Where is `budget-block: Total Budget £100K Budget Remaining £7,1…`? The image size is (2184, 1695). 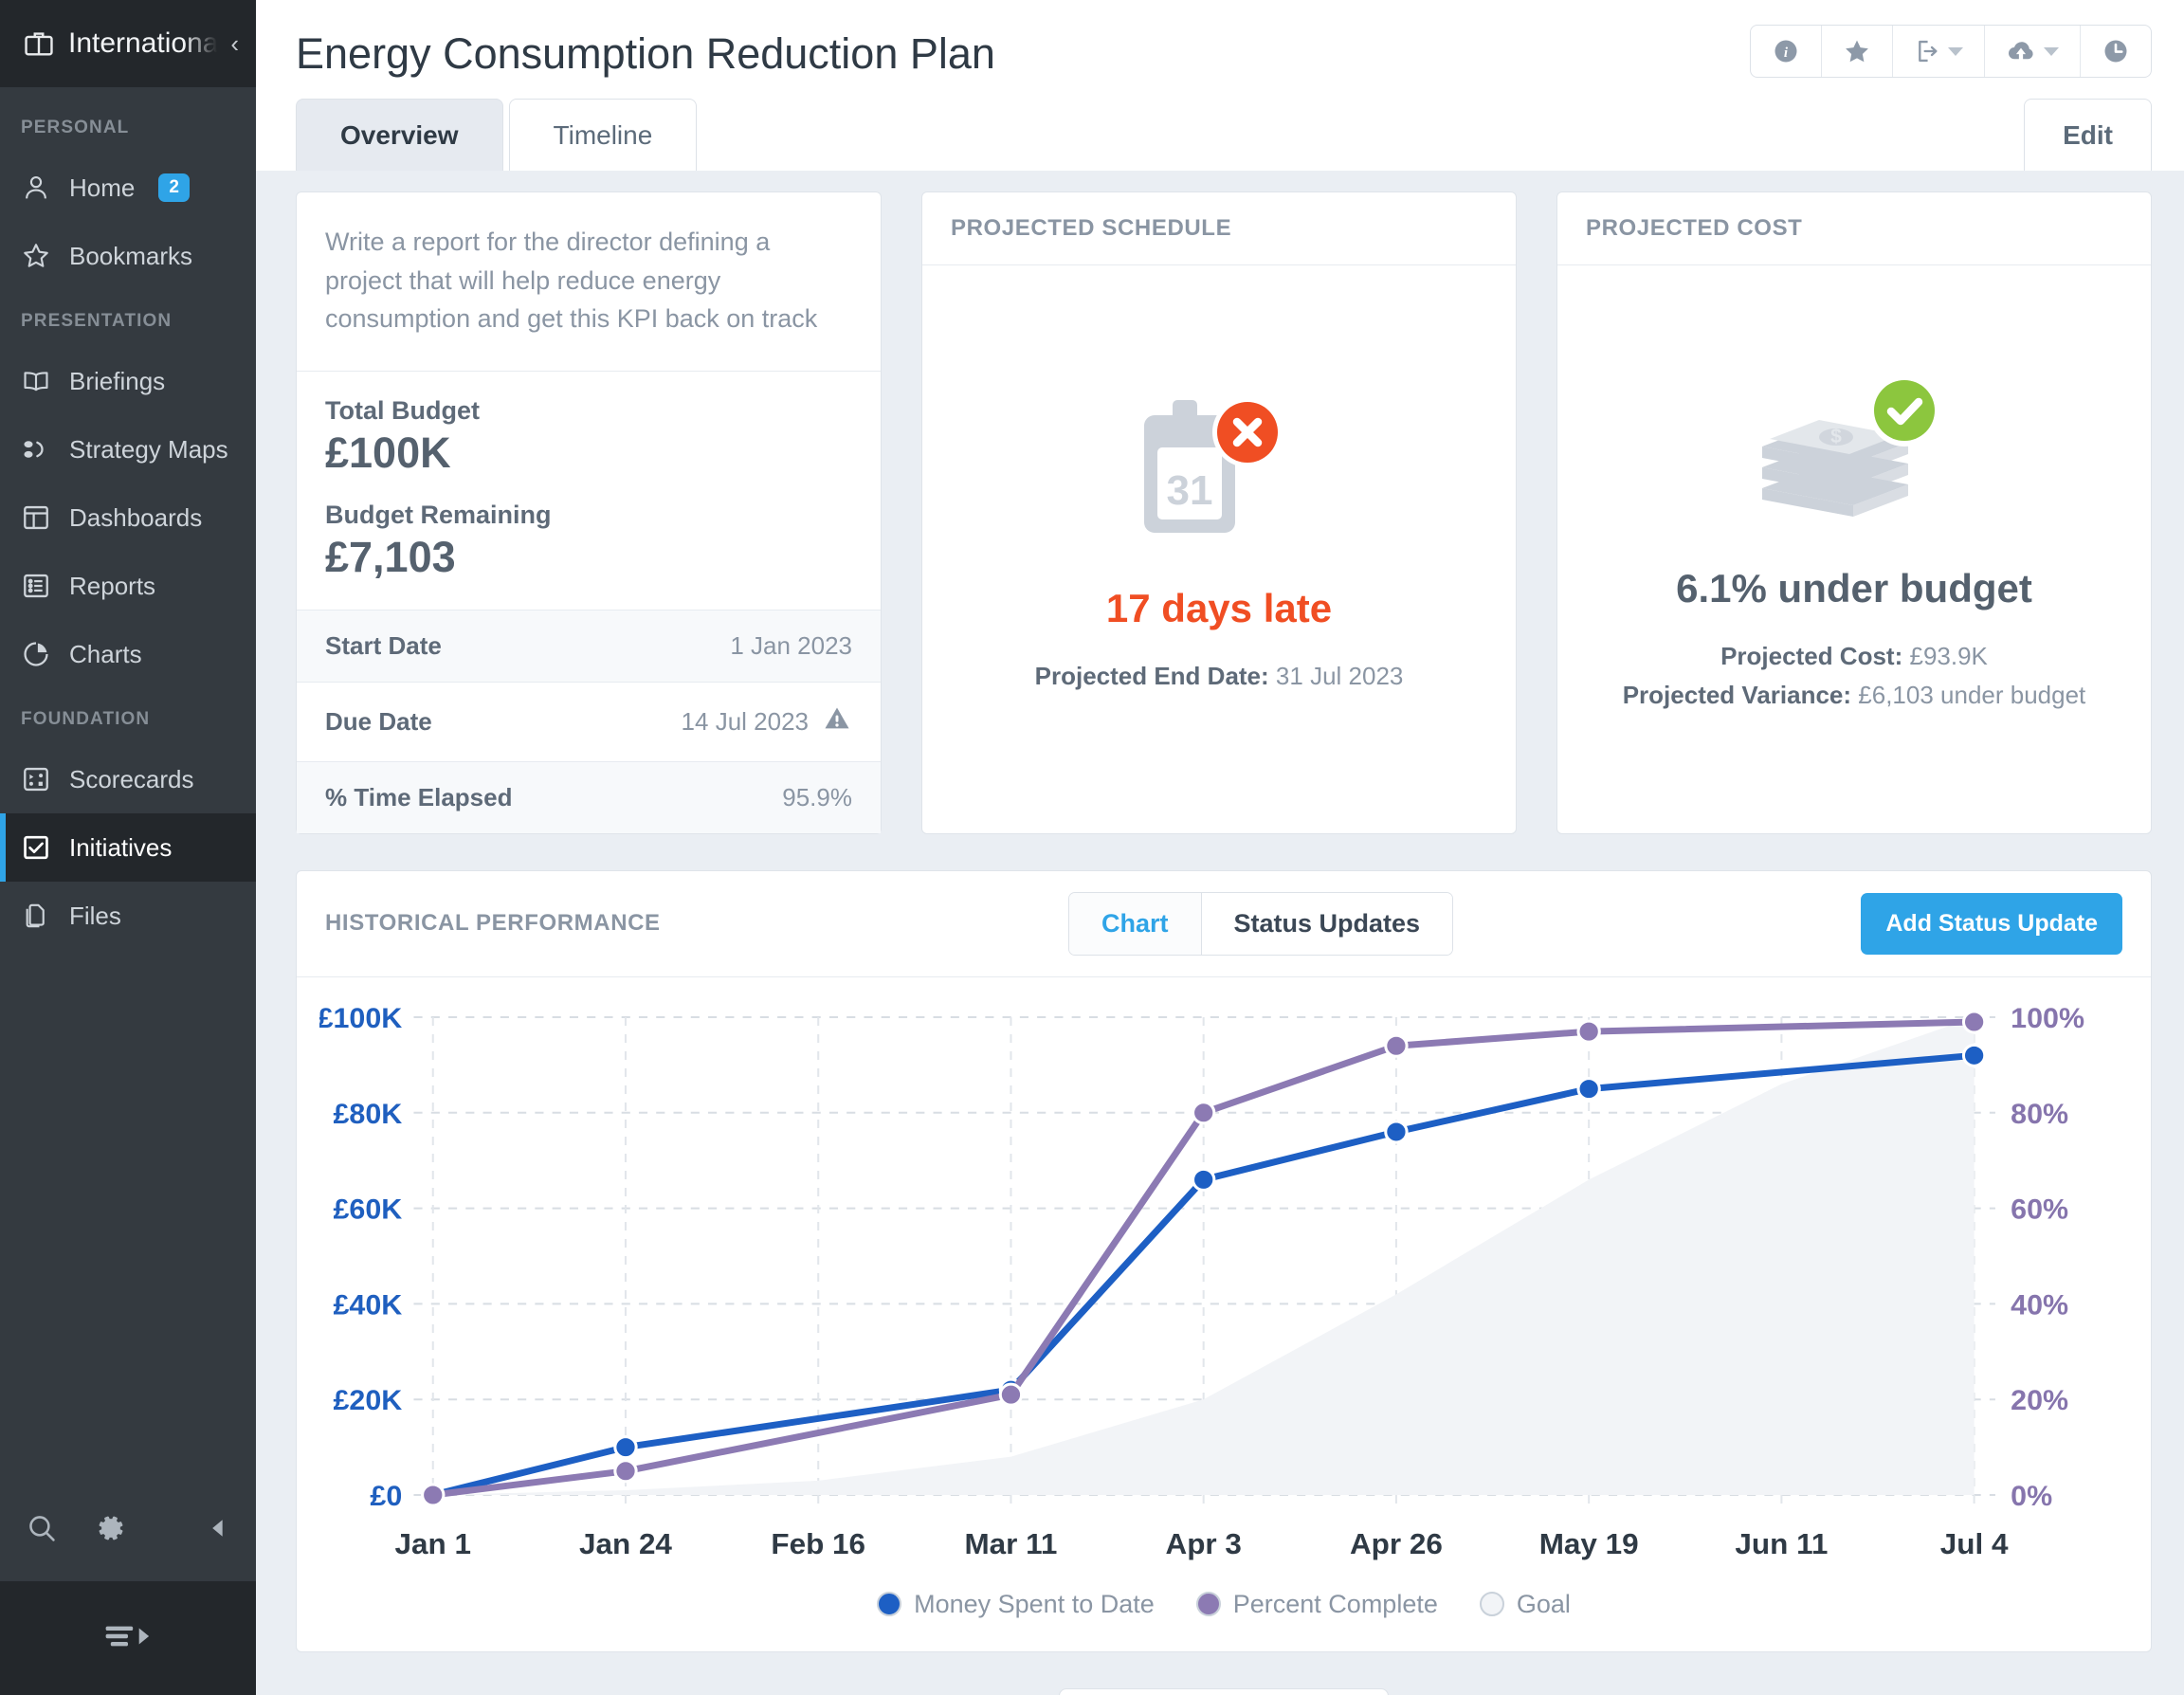
budget-block: Total Budget £100K Budget Remaining £7,1… is located at coordinates (589, 491).